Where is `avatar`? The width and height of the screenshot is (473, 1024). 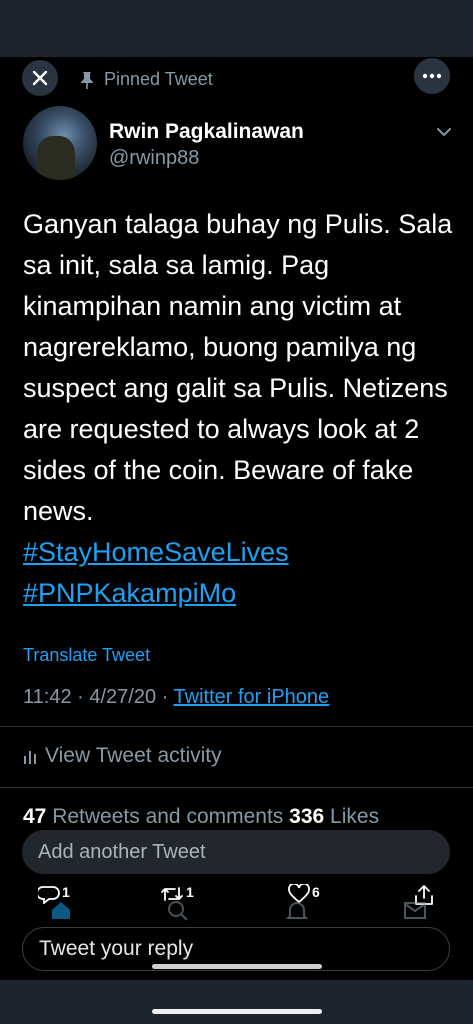
avatar is located at coordinates (60, 143).